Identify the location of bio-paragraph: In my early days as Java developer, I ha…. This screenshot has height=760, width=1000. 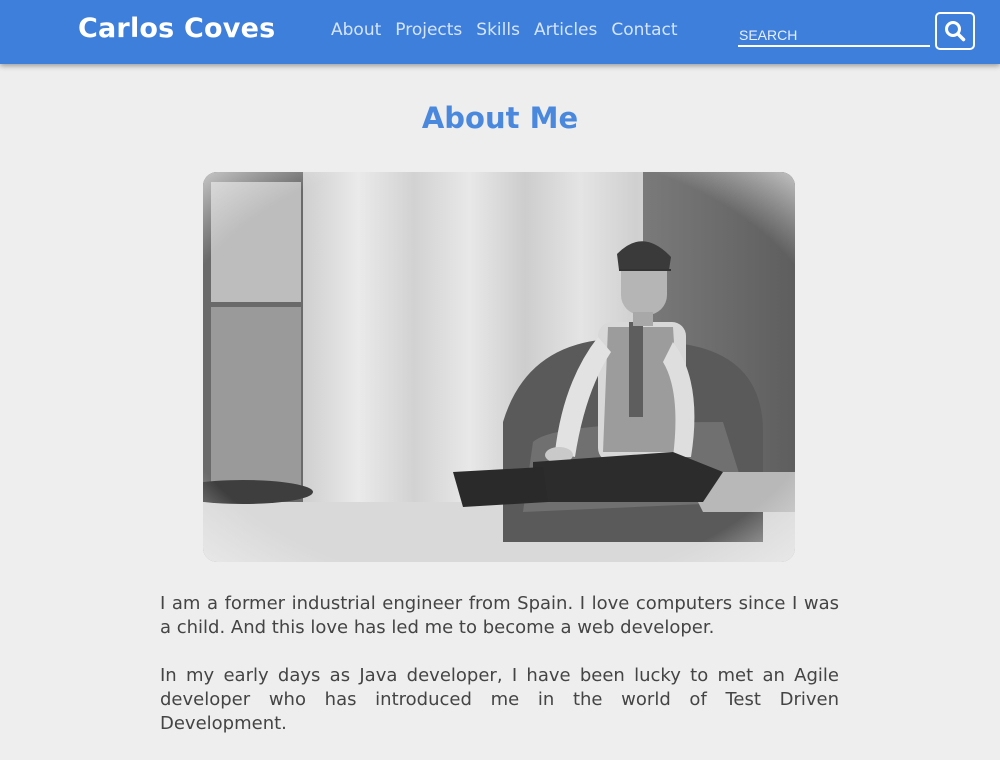
(499, 699).